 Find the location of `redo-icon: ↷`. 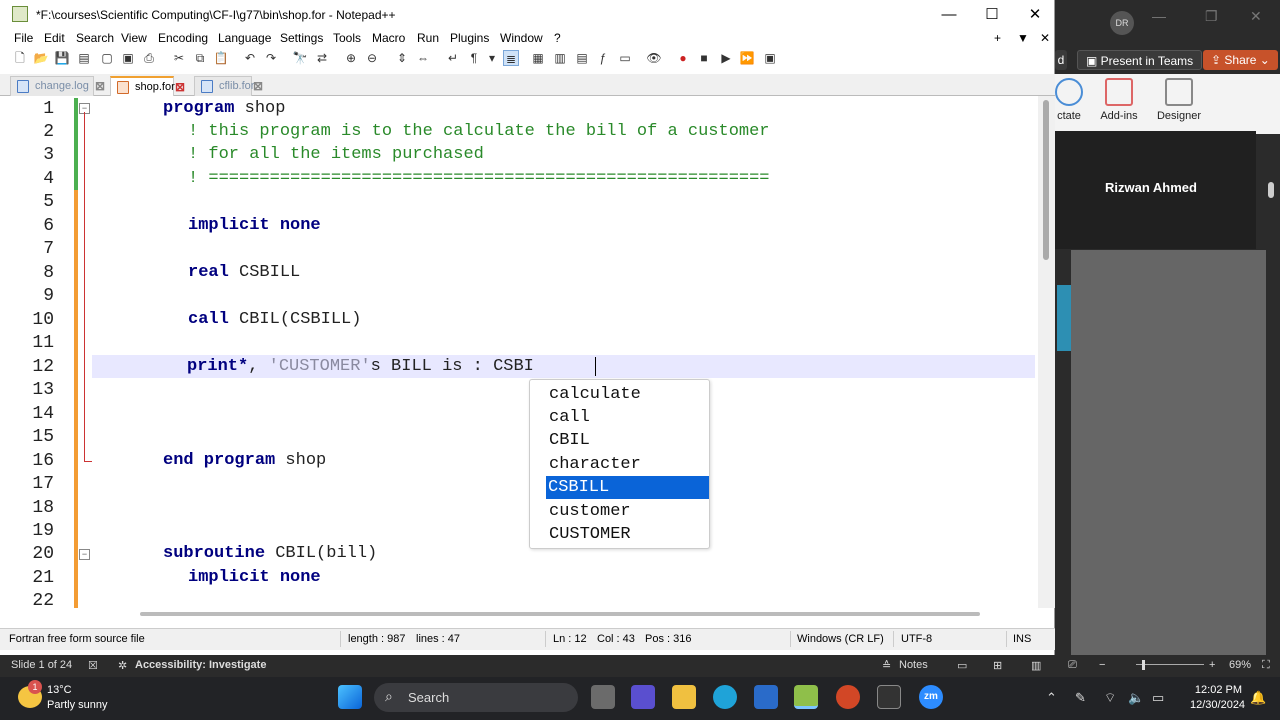

redo-icon: ↷ is located at coordinates (271, 58).